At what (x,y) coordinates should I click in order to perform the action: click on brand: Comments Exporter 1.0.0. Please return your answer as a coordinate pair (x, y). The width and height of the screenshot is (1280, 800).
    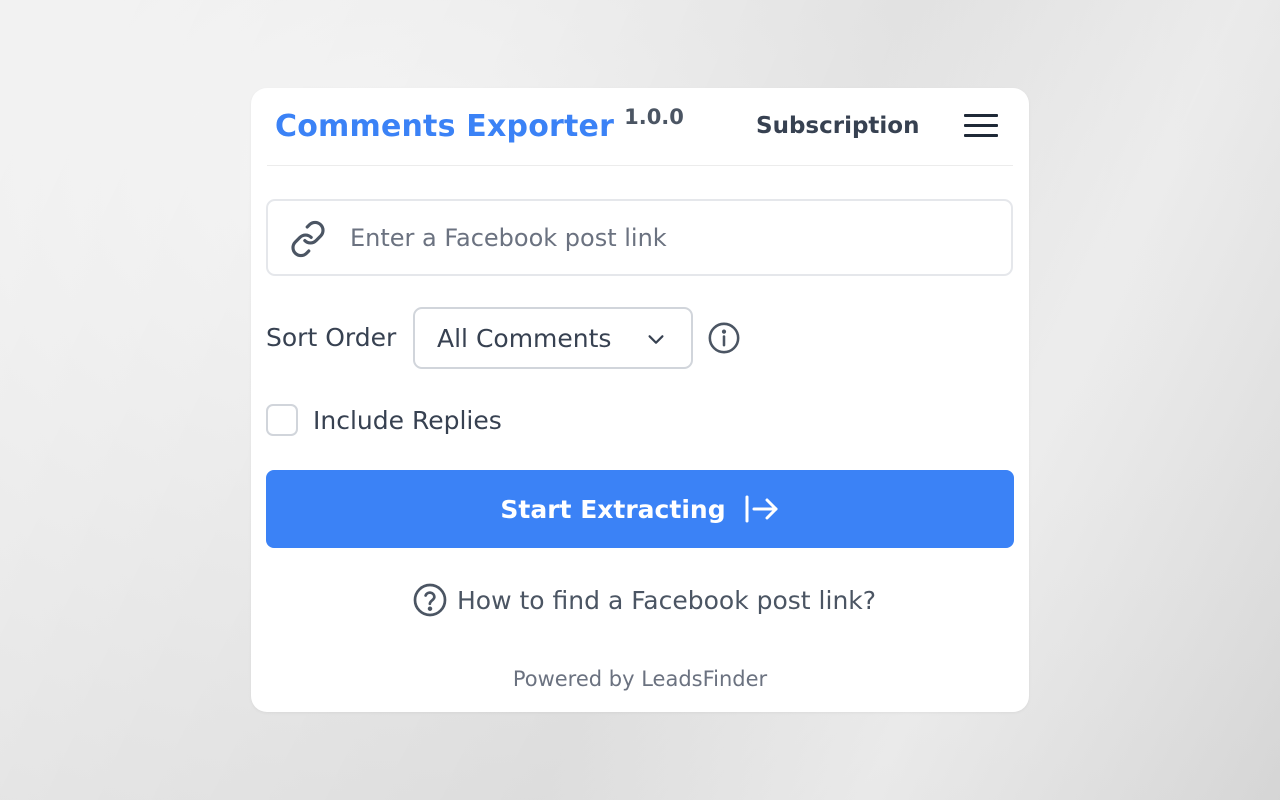
    Looking at the image, I should click on (479, 125).